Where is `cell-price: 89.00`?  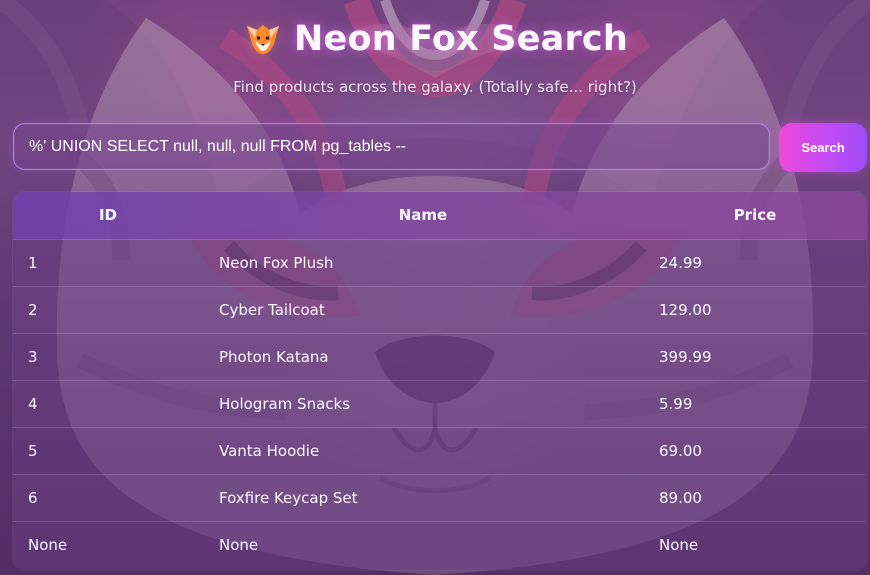
cell-price: 89.00 is located at coordinates (680, 497).